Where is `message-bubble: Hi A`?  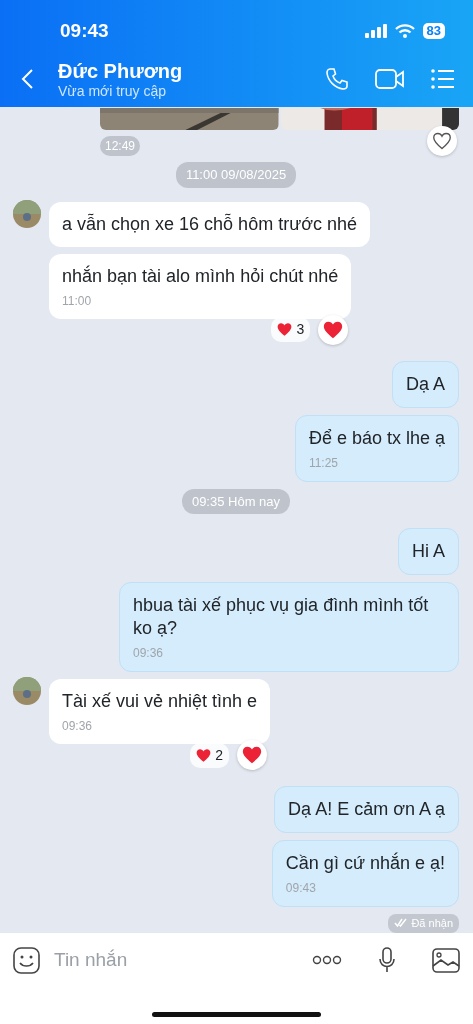 message-bubble: Hi A is located at coordinates (428, 551).